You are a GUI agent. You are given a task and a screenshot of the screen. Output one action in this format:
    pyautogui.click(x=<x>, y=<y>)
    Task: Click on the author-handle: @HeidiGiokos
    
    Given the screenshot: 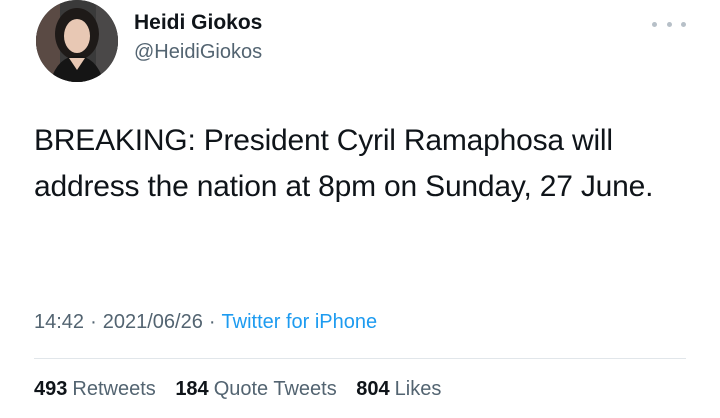 What is the action you would take?
    pyautogui.click(x=198, y=52)
    